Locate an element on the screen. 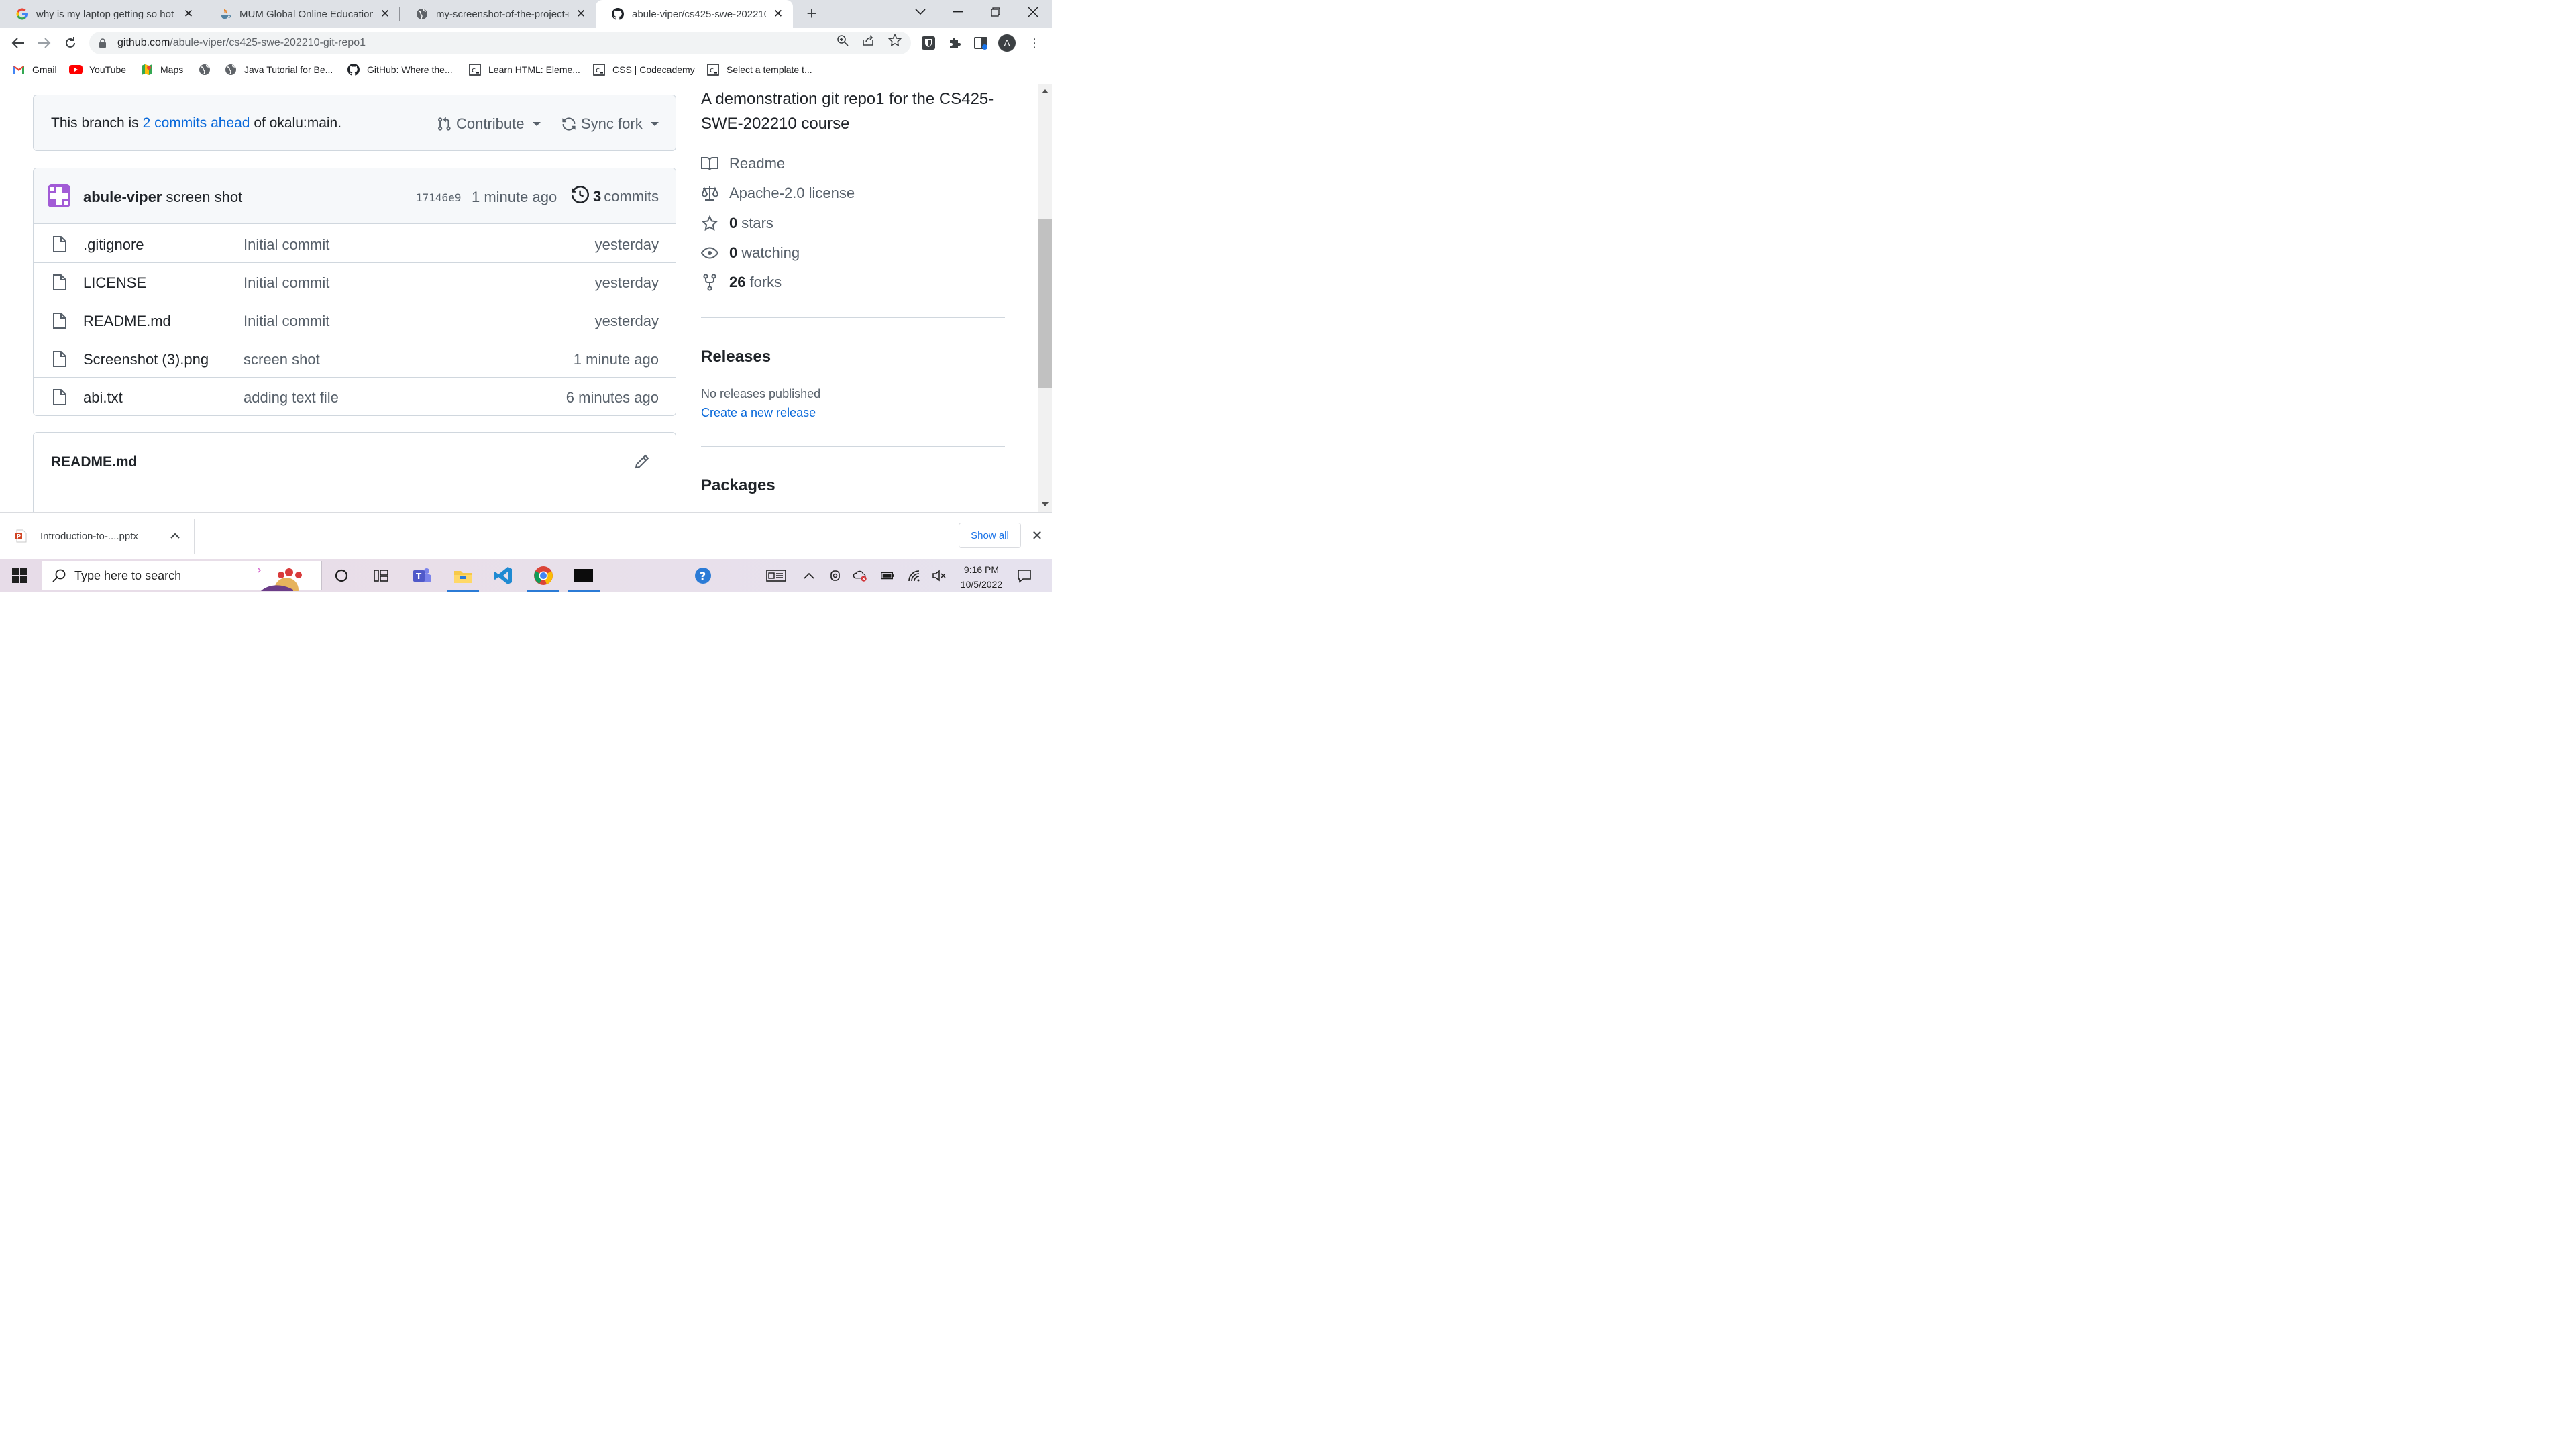  commits-ahead-link: 2 commits ahead is located at coordinates (196, 123).